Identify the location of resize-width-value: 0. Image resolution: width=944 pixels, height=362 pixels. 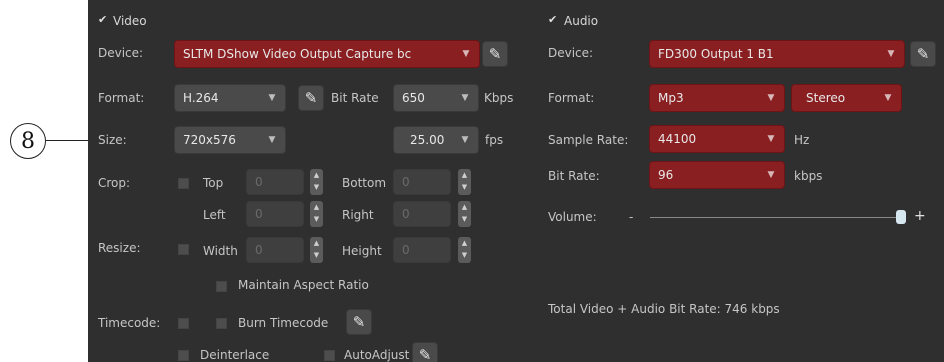
(259, 250).